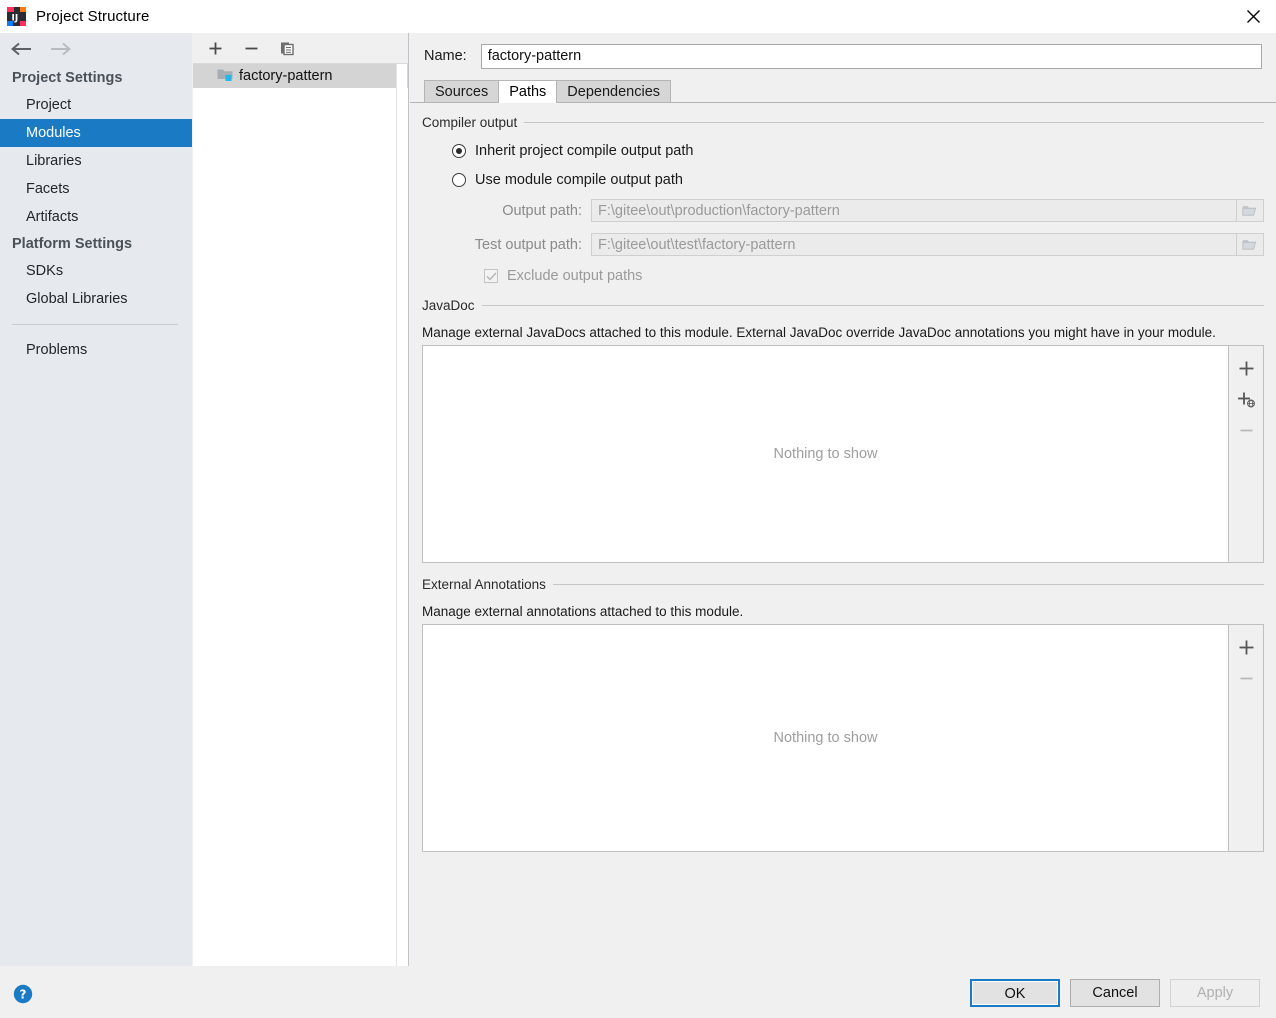  Describe the element at coordinates (491, 276) in the screenshot. I see `checkbox-exclude-output-paths` at that location.